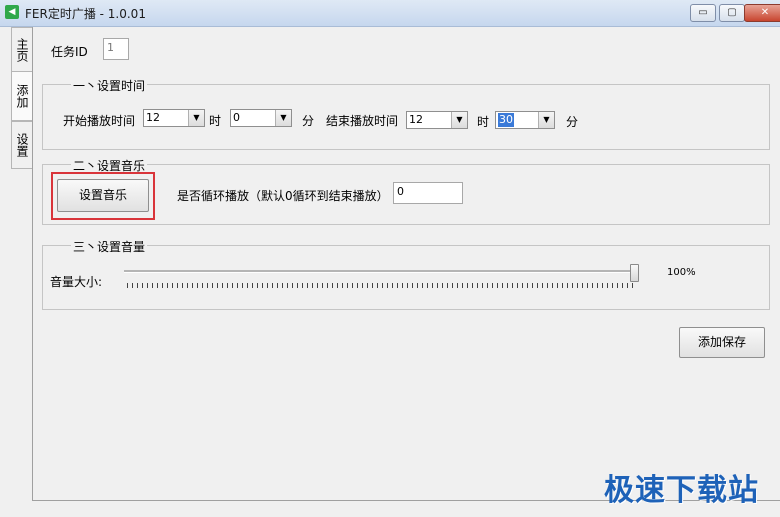 The height and width of the screenshot is (517, 780). Describe the element at coordinates (437, 120) in the screenshot. I see `end-hour-select: 12 ▼` at that location.